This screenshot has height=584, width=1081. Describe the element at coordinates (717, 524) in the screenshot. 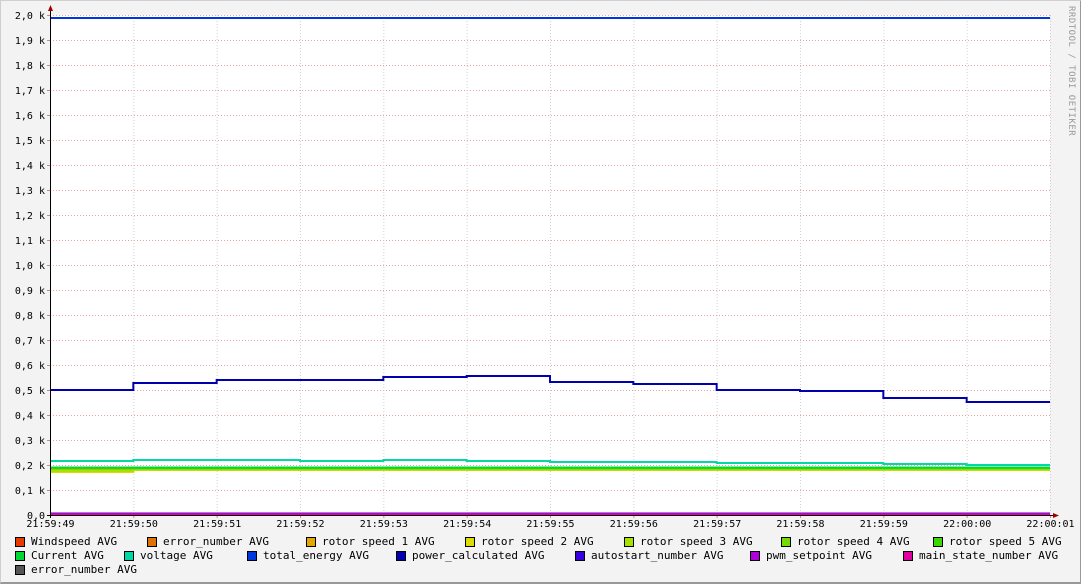

I see `x-tick-label: 21:59:57` at that location.